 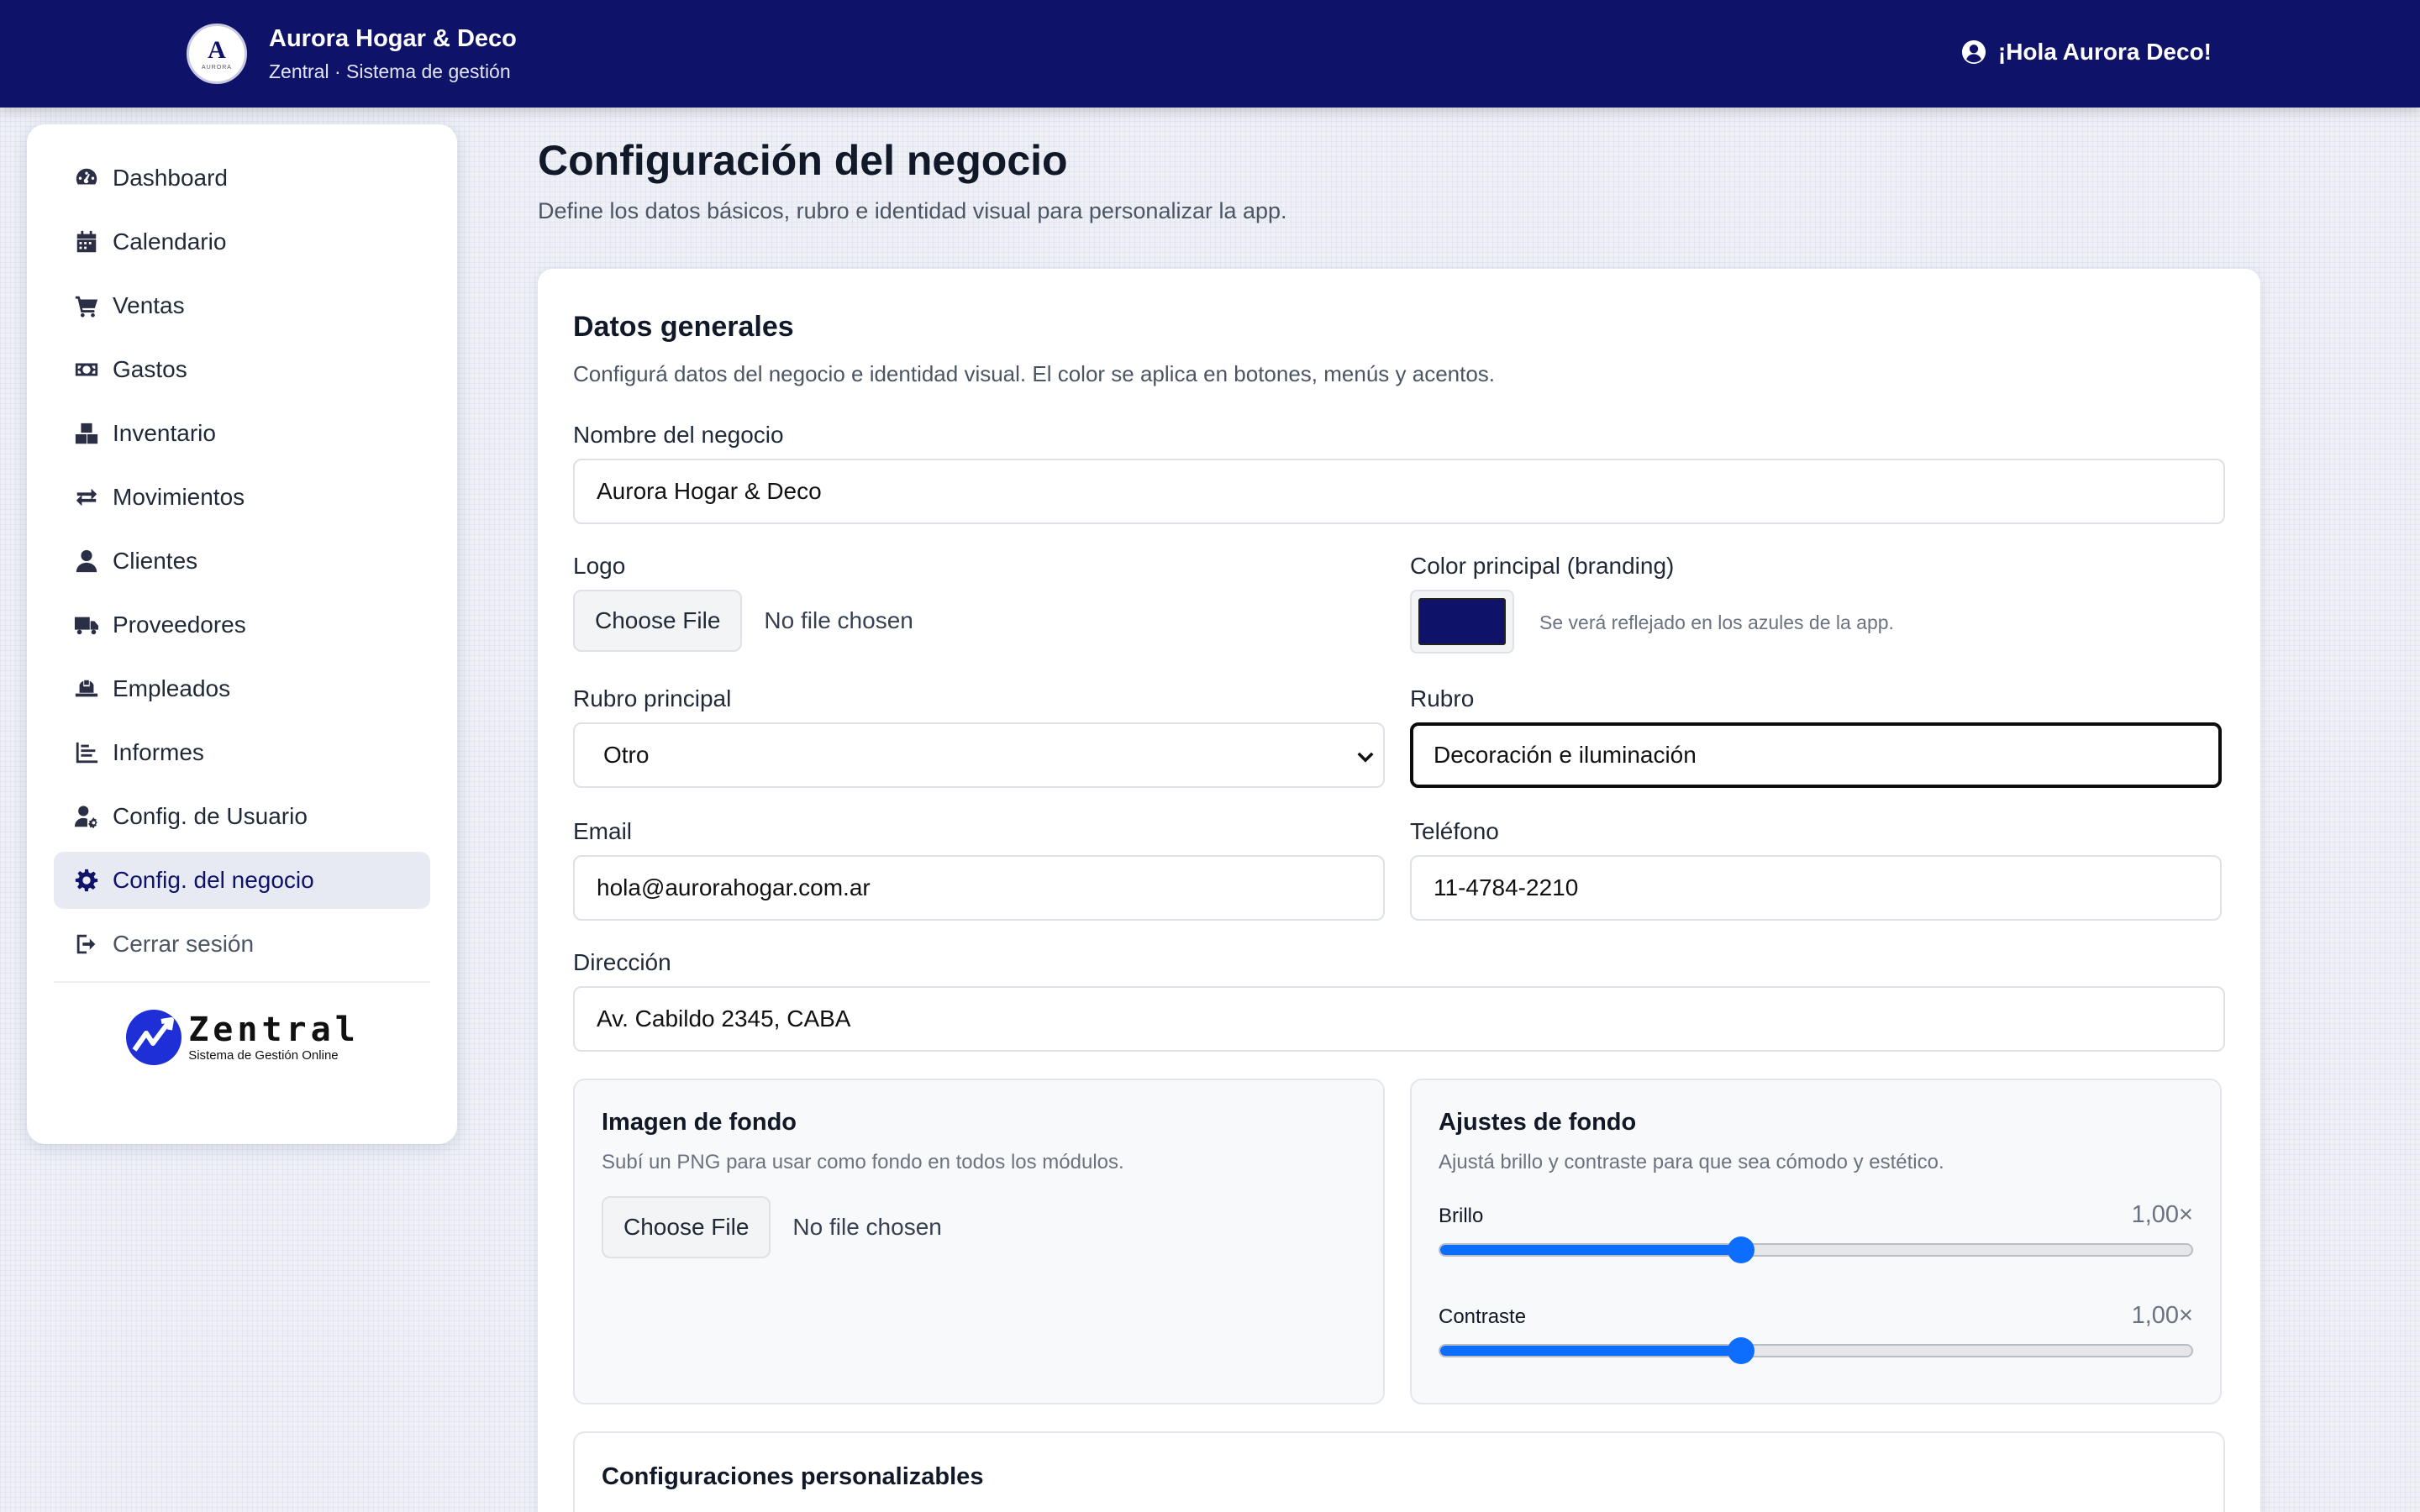 I want to click on logo-label: Logo, so click(x=599, y=566).